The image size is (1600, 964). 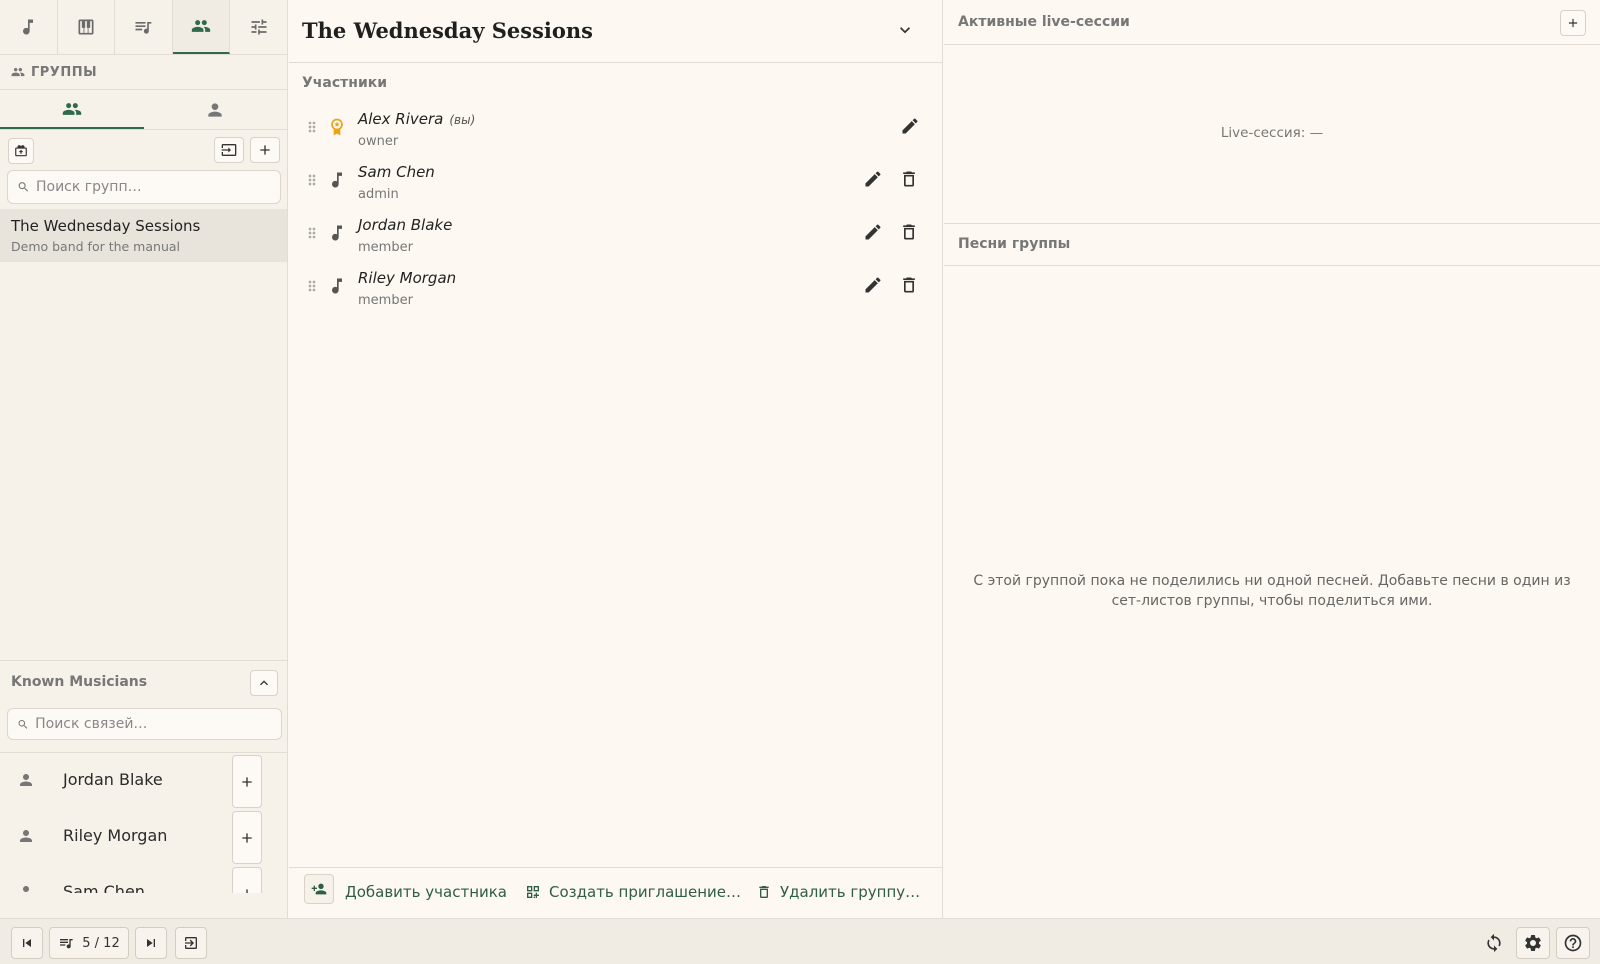 I want to click on piano-icon, so click(x=86, y=27).